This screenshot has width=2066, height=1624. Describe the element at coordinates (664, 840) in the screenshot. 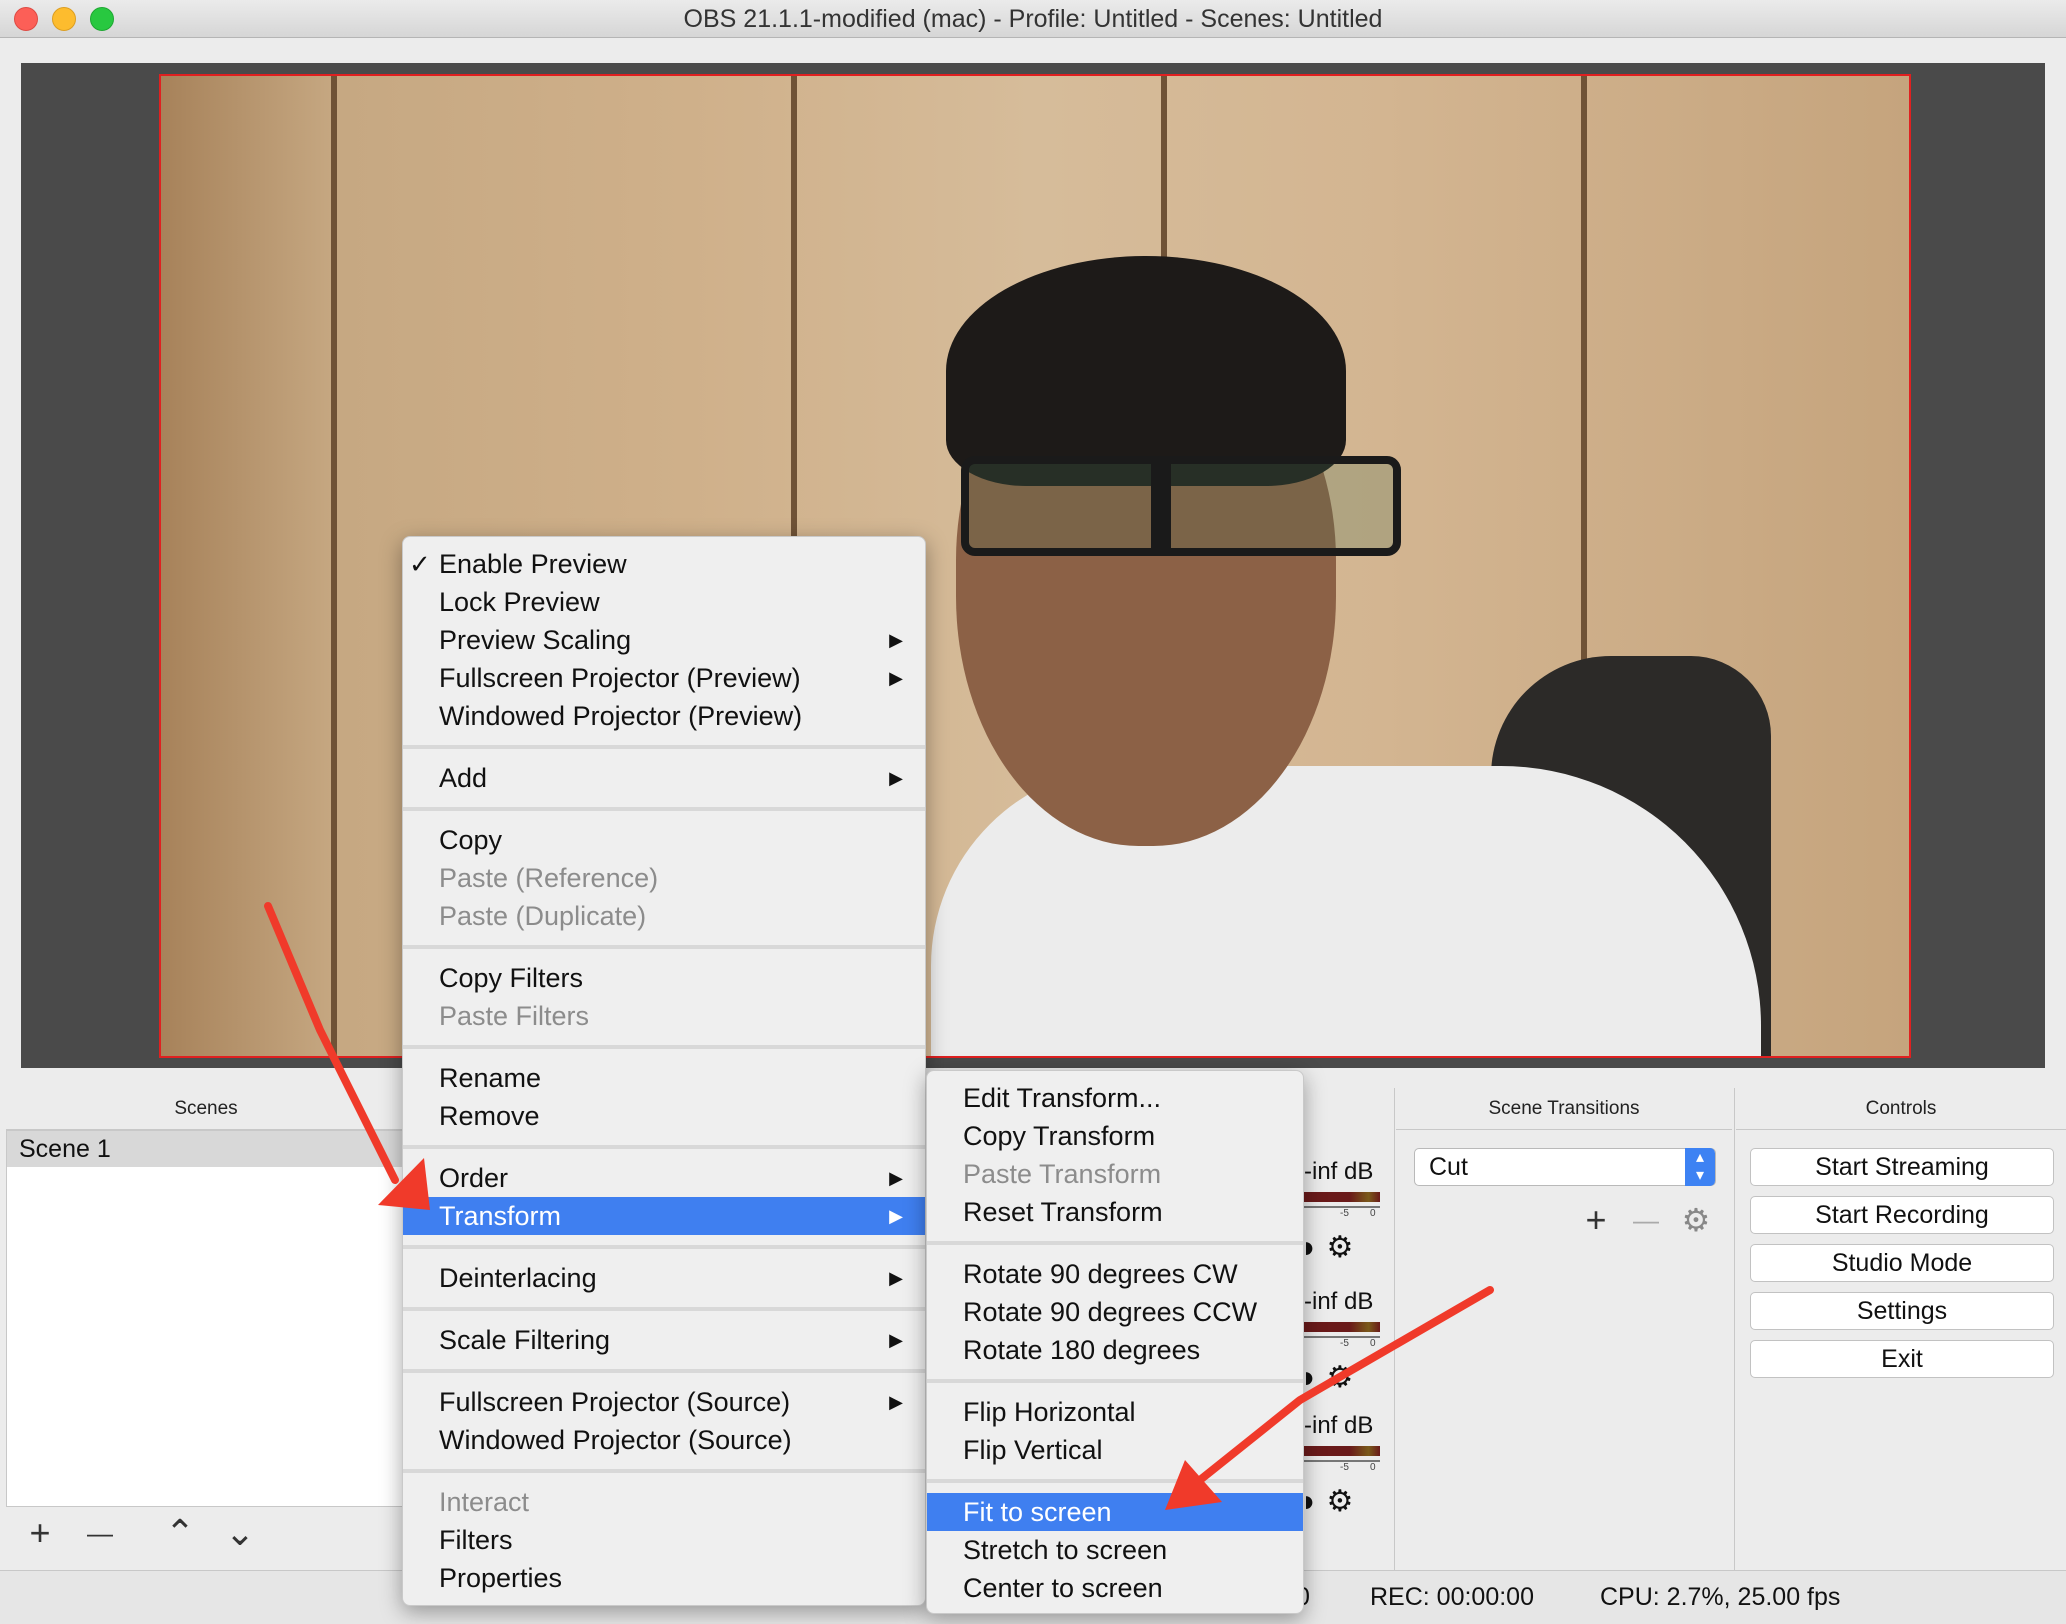

I see `menu-item-copy: Copy` at that location.